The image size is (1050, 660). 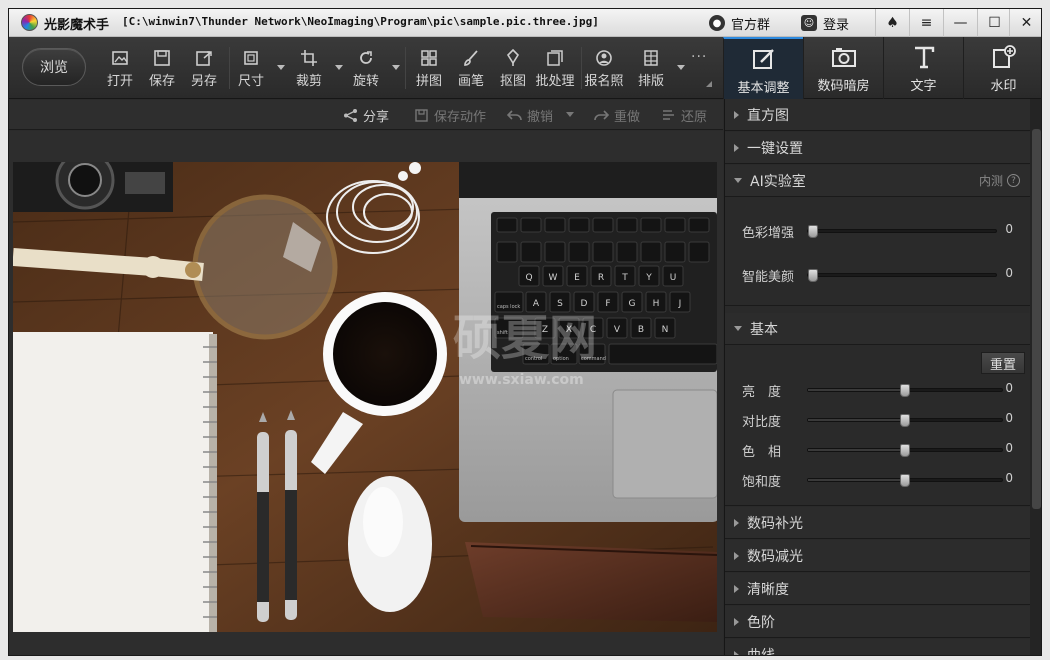 What do you see at coordinates (877, 181) in the screenshot?
I see `section-ai-lab: AI实验室 内测 ?` at bounding box center [877, 181].